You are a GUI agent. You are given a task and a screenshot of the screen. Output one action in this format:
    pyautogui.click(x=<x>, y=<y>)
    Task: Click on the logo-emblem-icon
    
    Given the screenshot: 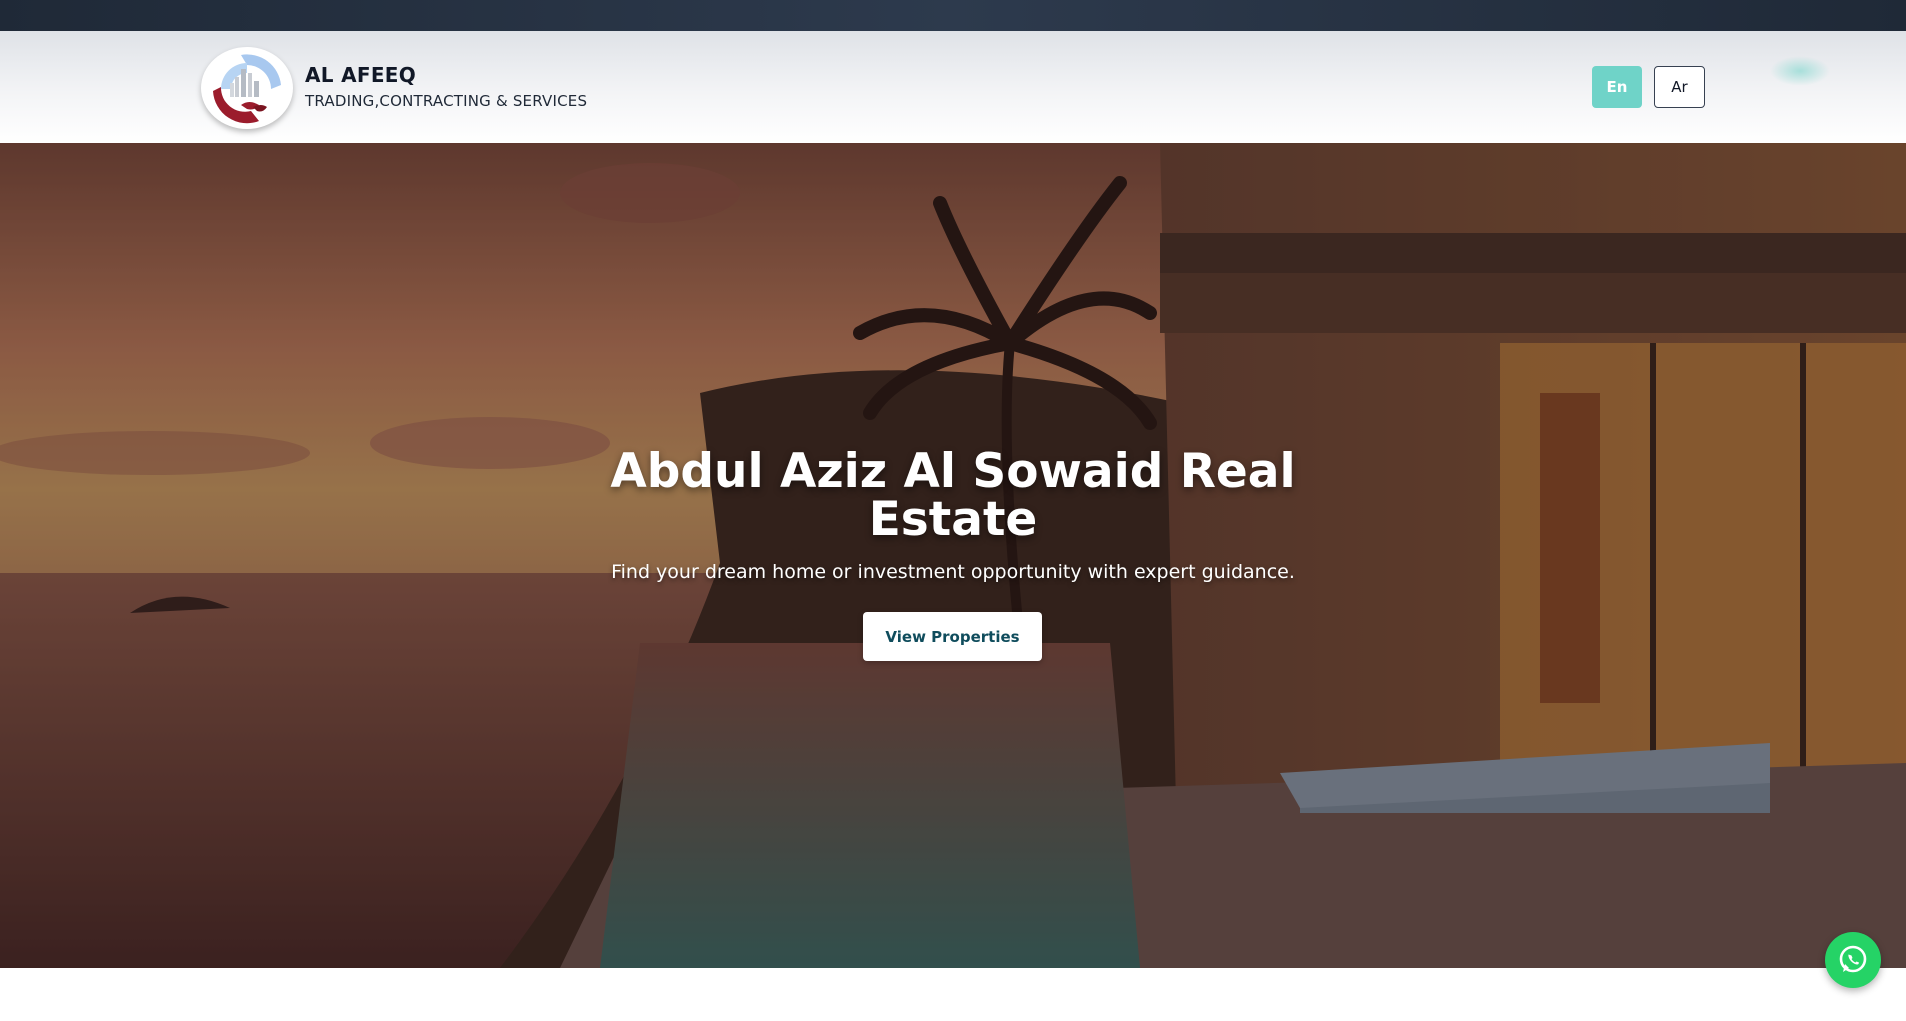 What is the action you would take?
    pyautogui.click(x=247, y=88)
    